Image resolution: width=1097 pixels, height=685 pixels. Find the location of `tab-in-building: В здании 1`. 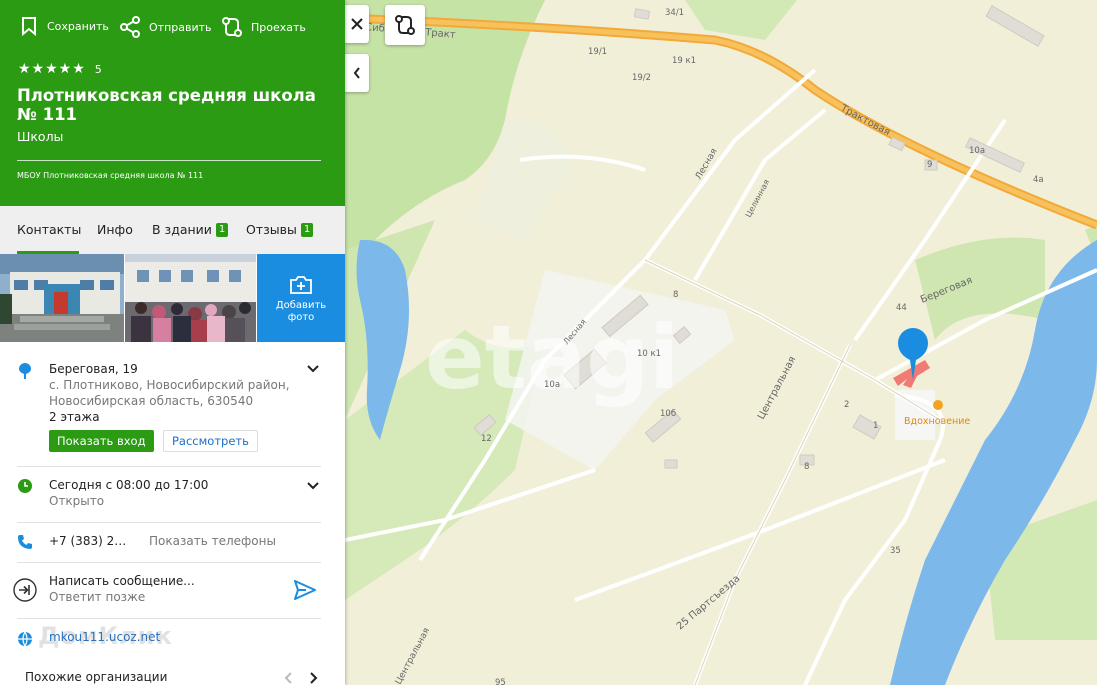

tab-in-building: В здании 1 is located at coordinates (190, 229).